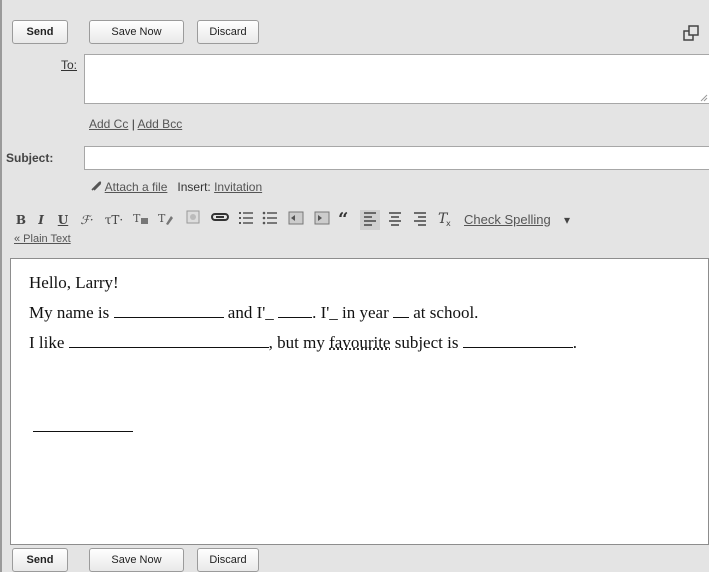 This screenshot has width=709, height=572. I want to click on send-button-top: Send, so click(40, 32).